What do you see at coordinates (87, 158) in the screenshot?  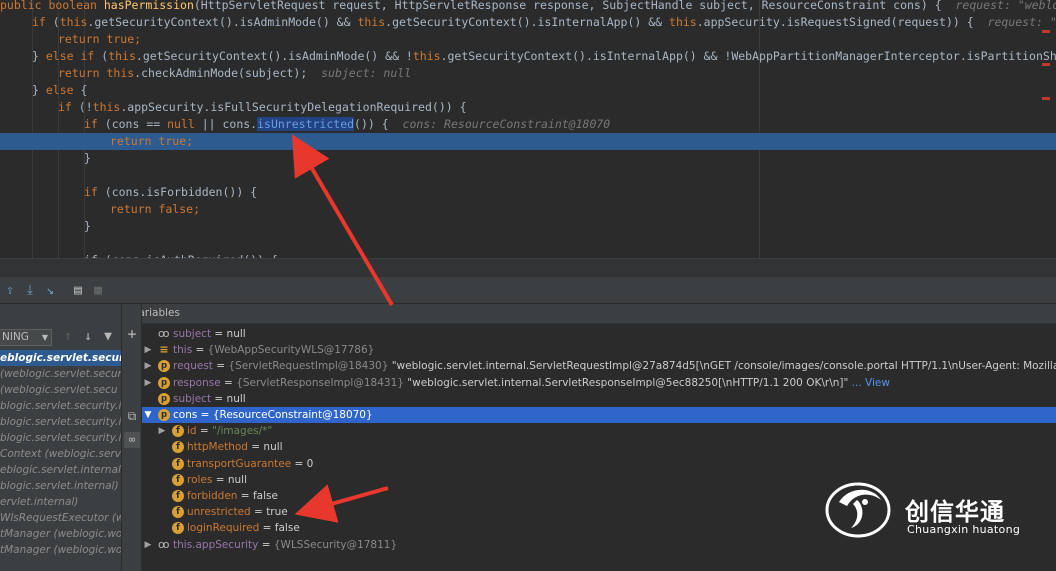 I see `code-token: }` at bounding box center [87, 158].